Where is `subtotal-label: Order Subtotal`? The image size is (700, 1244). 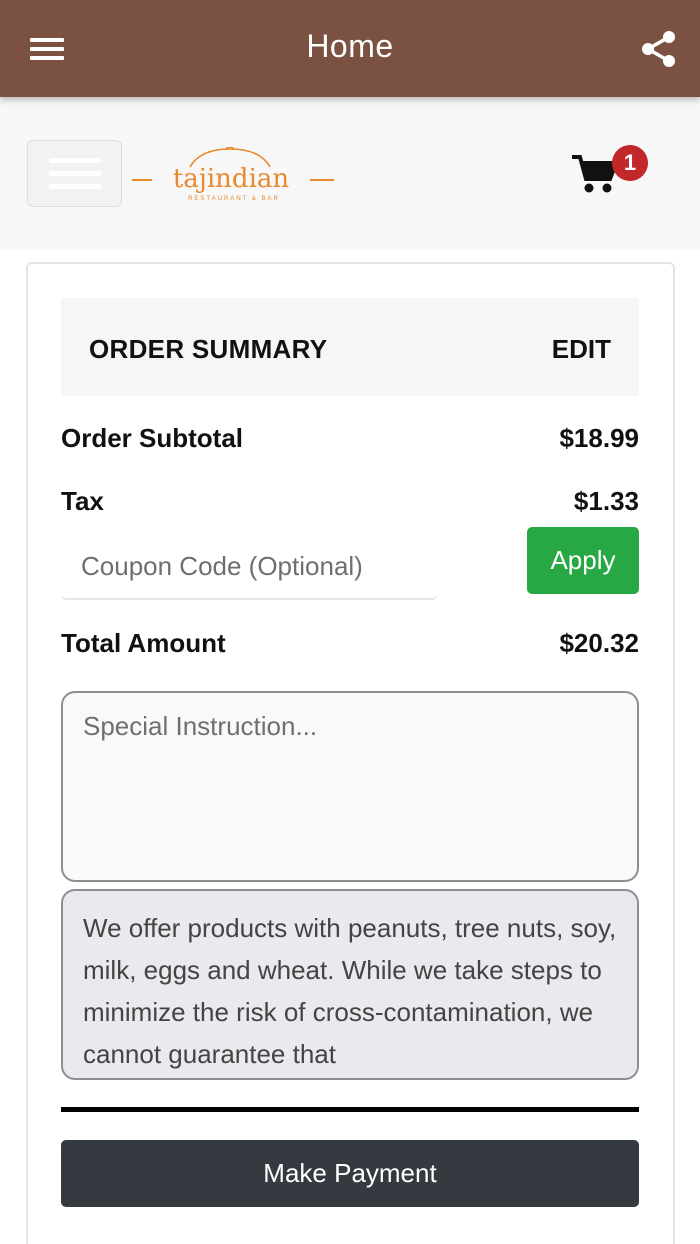 subtotal-label: Order Subtotal is located at coordinates (152, 438).